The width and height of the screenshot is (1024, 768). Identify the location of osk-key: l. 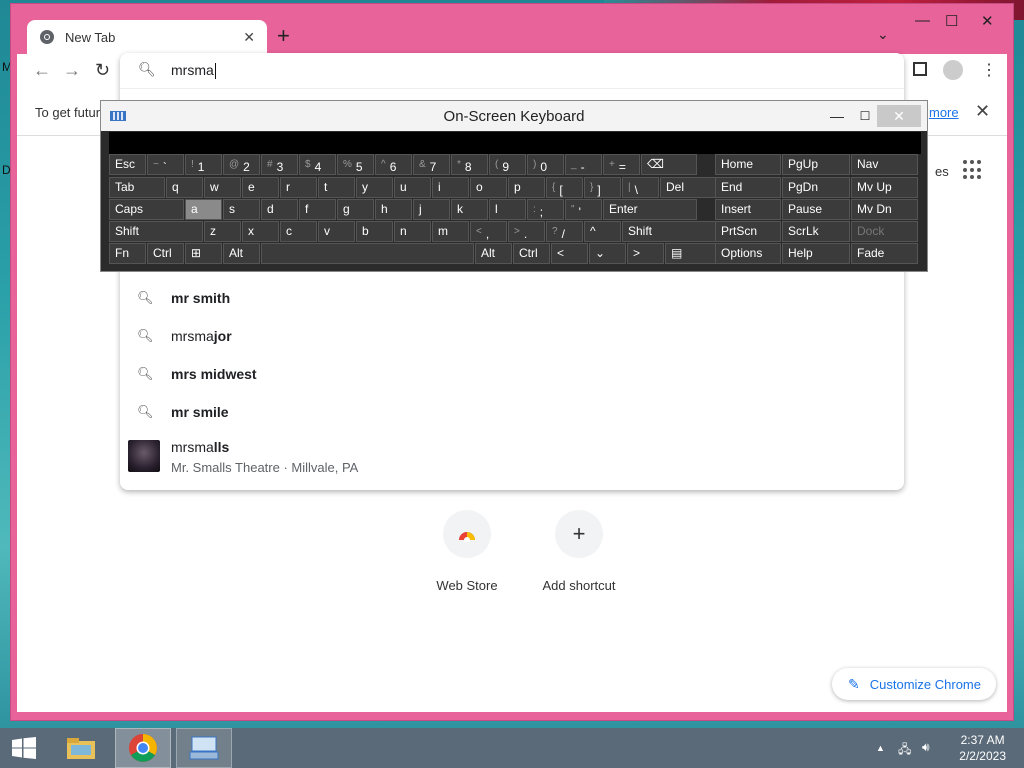
(507, 209).